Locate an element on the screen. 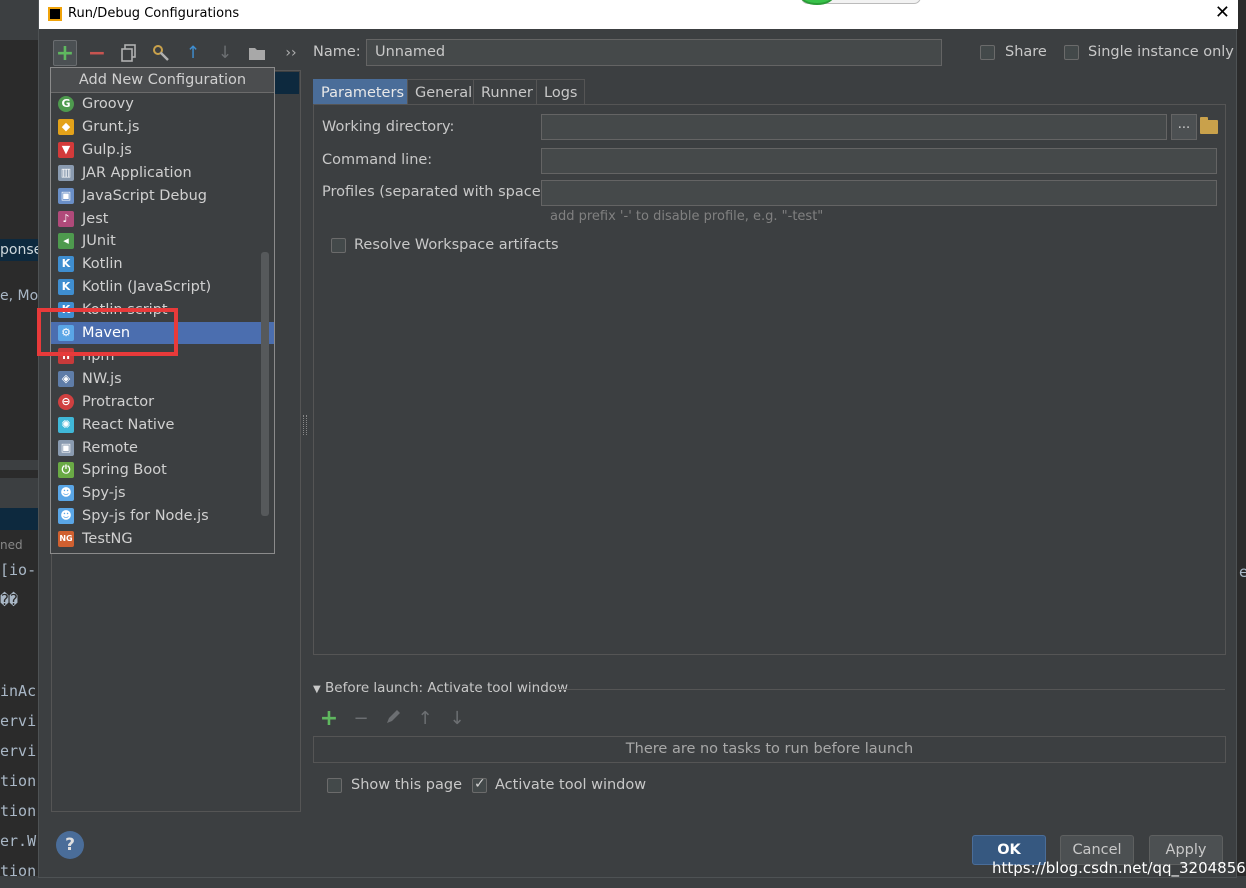 This screenshot has height=888, width=1246. spring-boot-icon: ⏻ is located at coordinates (66, 470).